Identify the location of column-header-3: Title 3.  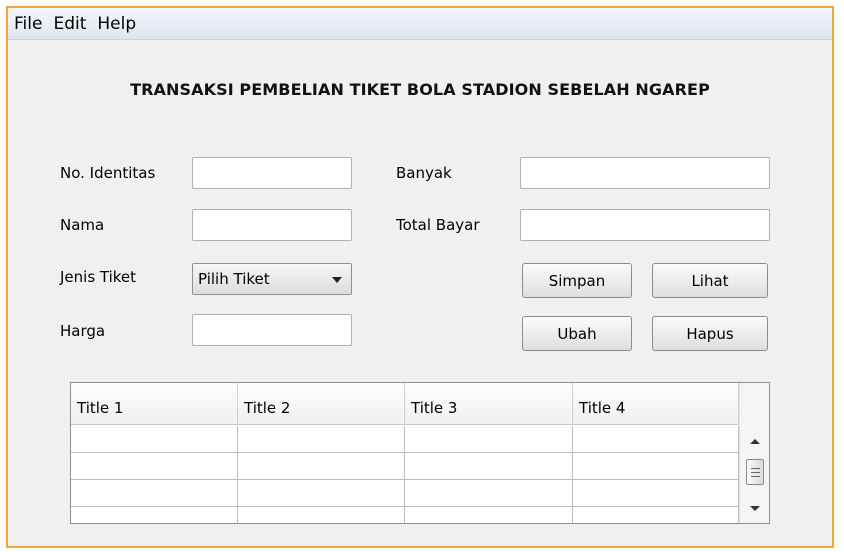
(489, 404).